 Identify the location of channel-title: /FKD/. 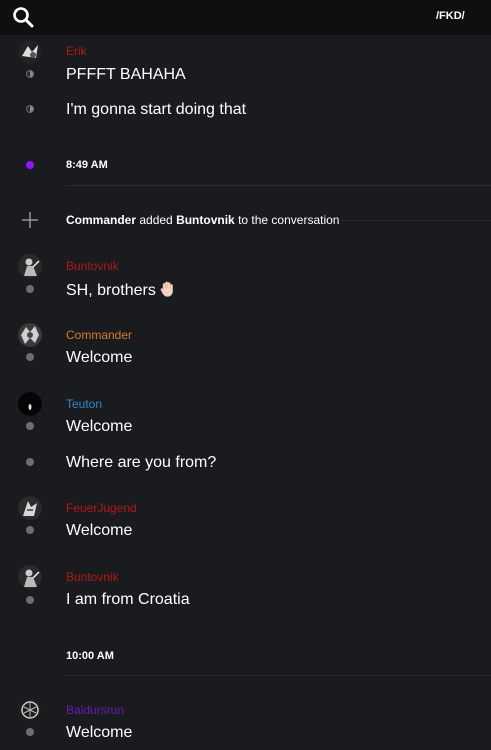
(450, 16).